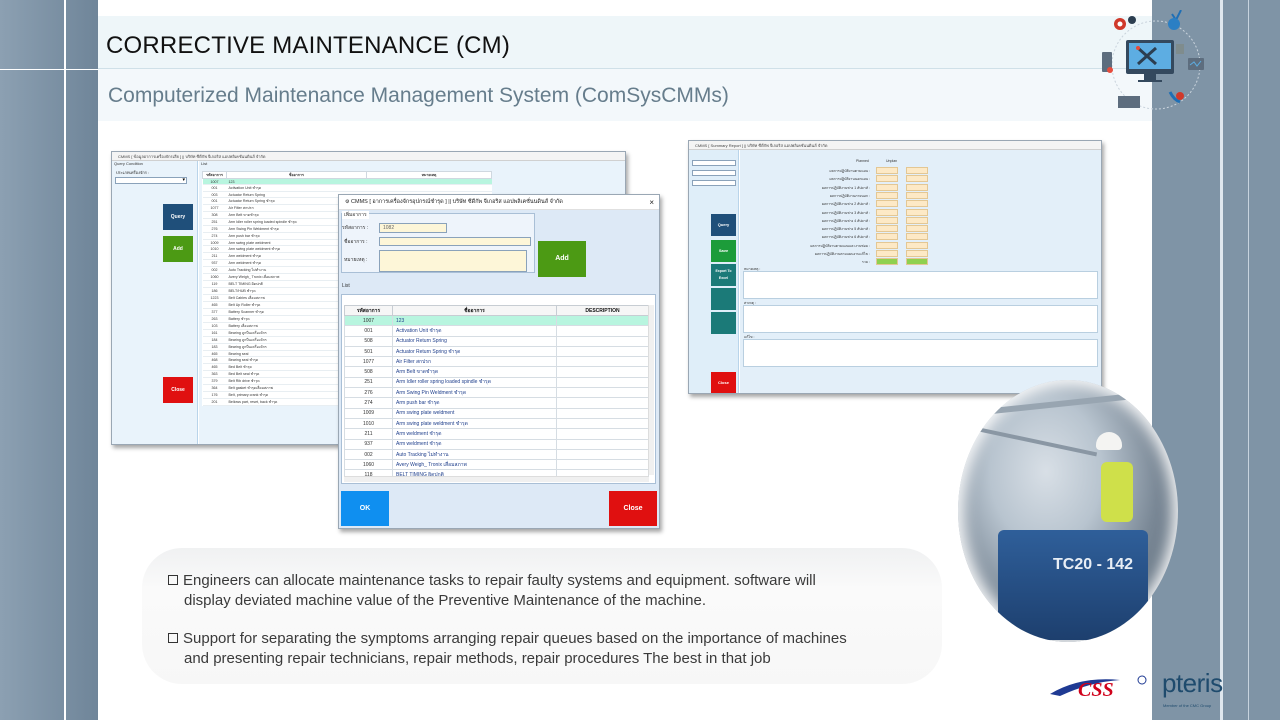 This screenshot has height=720, width=1280. I want to click on table-row: 1077 Air Filter สกปรก, so click(496, 362).